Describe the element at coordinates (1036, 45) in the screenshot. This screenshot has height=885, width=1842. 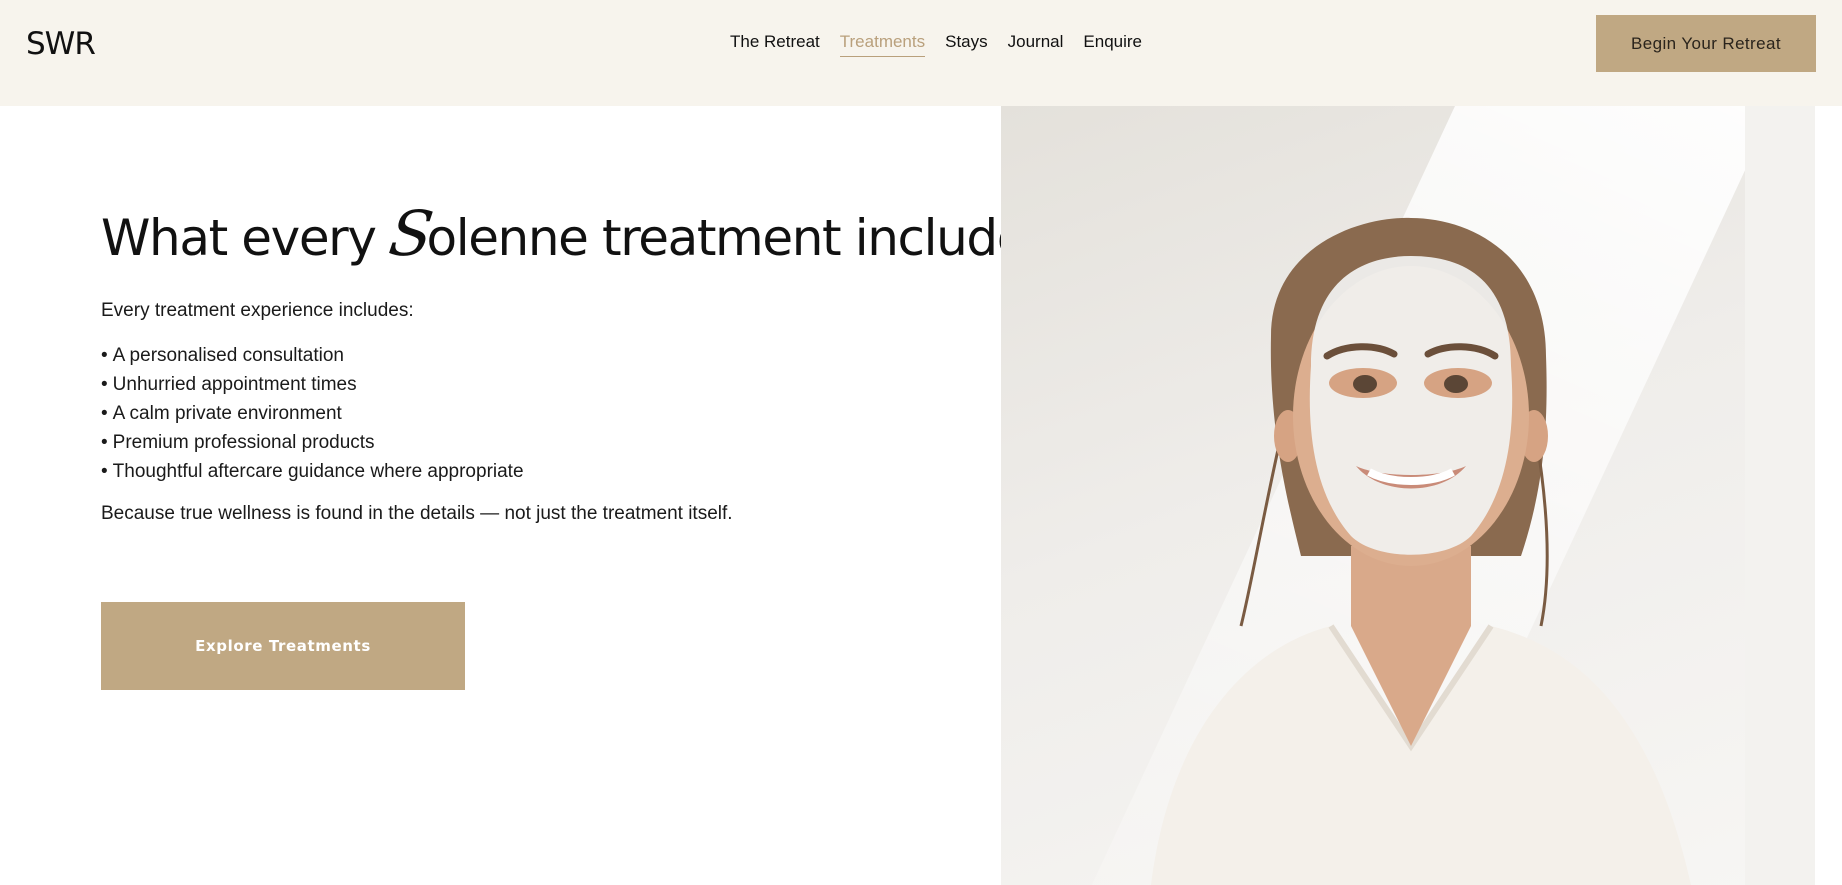
I see `nav-item-journal: Journal` at that location.